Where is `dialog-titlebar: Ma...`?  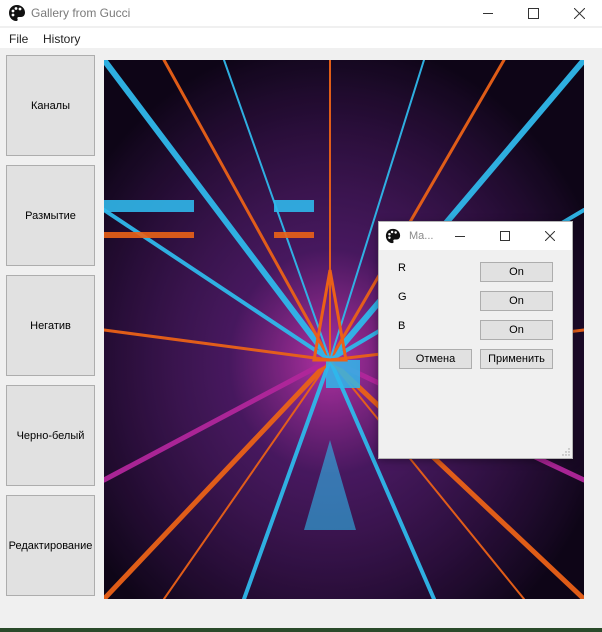
dialog-titlebar: Ma... is located at coordinates (475, 236).